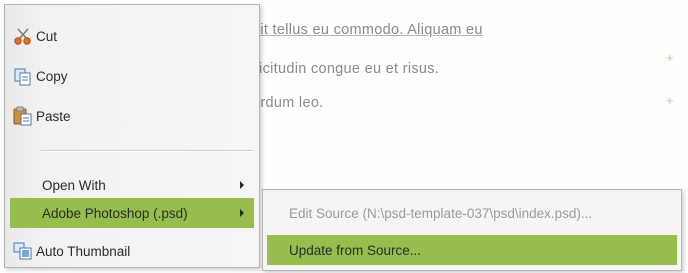 This screenshot has height=273, width=688. I want to click on menu-item-cut: Cut, so click(132, 36).